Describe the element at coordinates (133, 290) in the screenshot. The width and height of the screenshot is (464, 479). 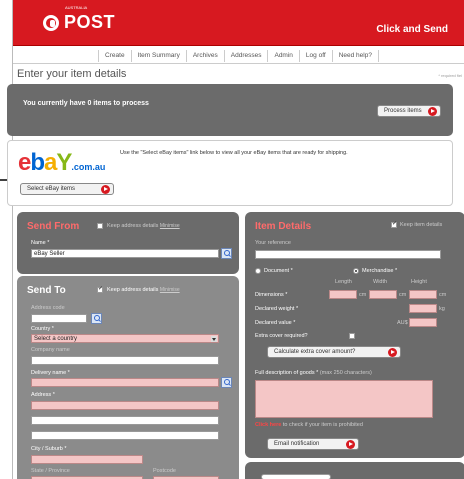
I see `send-to-keep-text: Keep address details` at that location.